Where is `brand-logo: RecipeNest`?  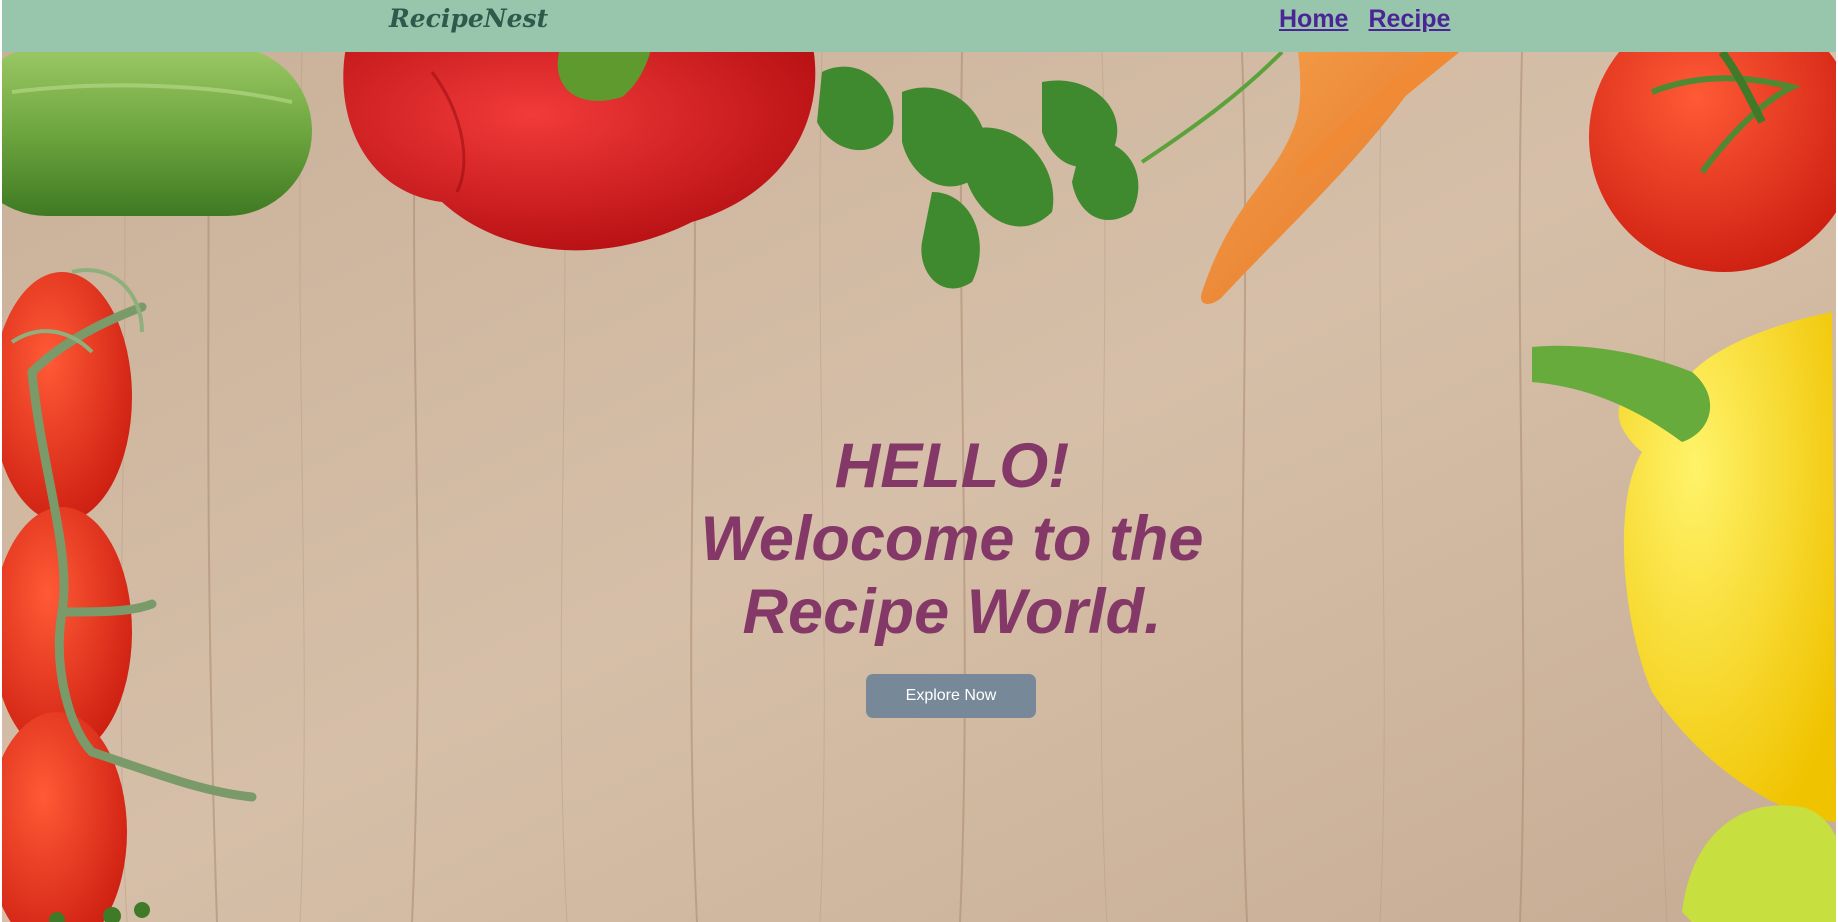
brand-logo: RecipeNest is located at coordinates (468, 19).